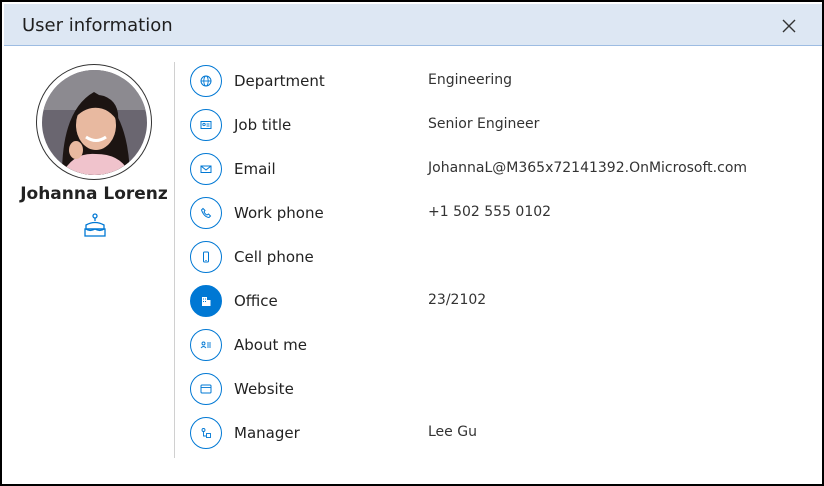 The image size is (824, 486). Describe the element at coordinates (94, 194) in the screenshot. I see `person-name: Johanna Lorenz` at that location.